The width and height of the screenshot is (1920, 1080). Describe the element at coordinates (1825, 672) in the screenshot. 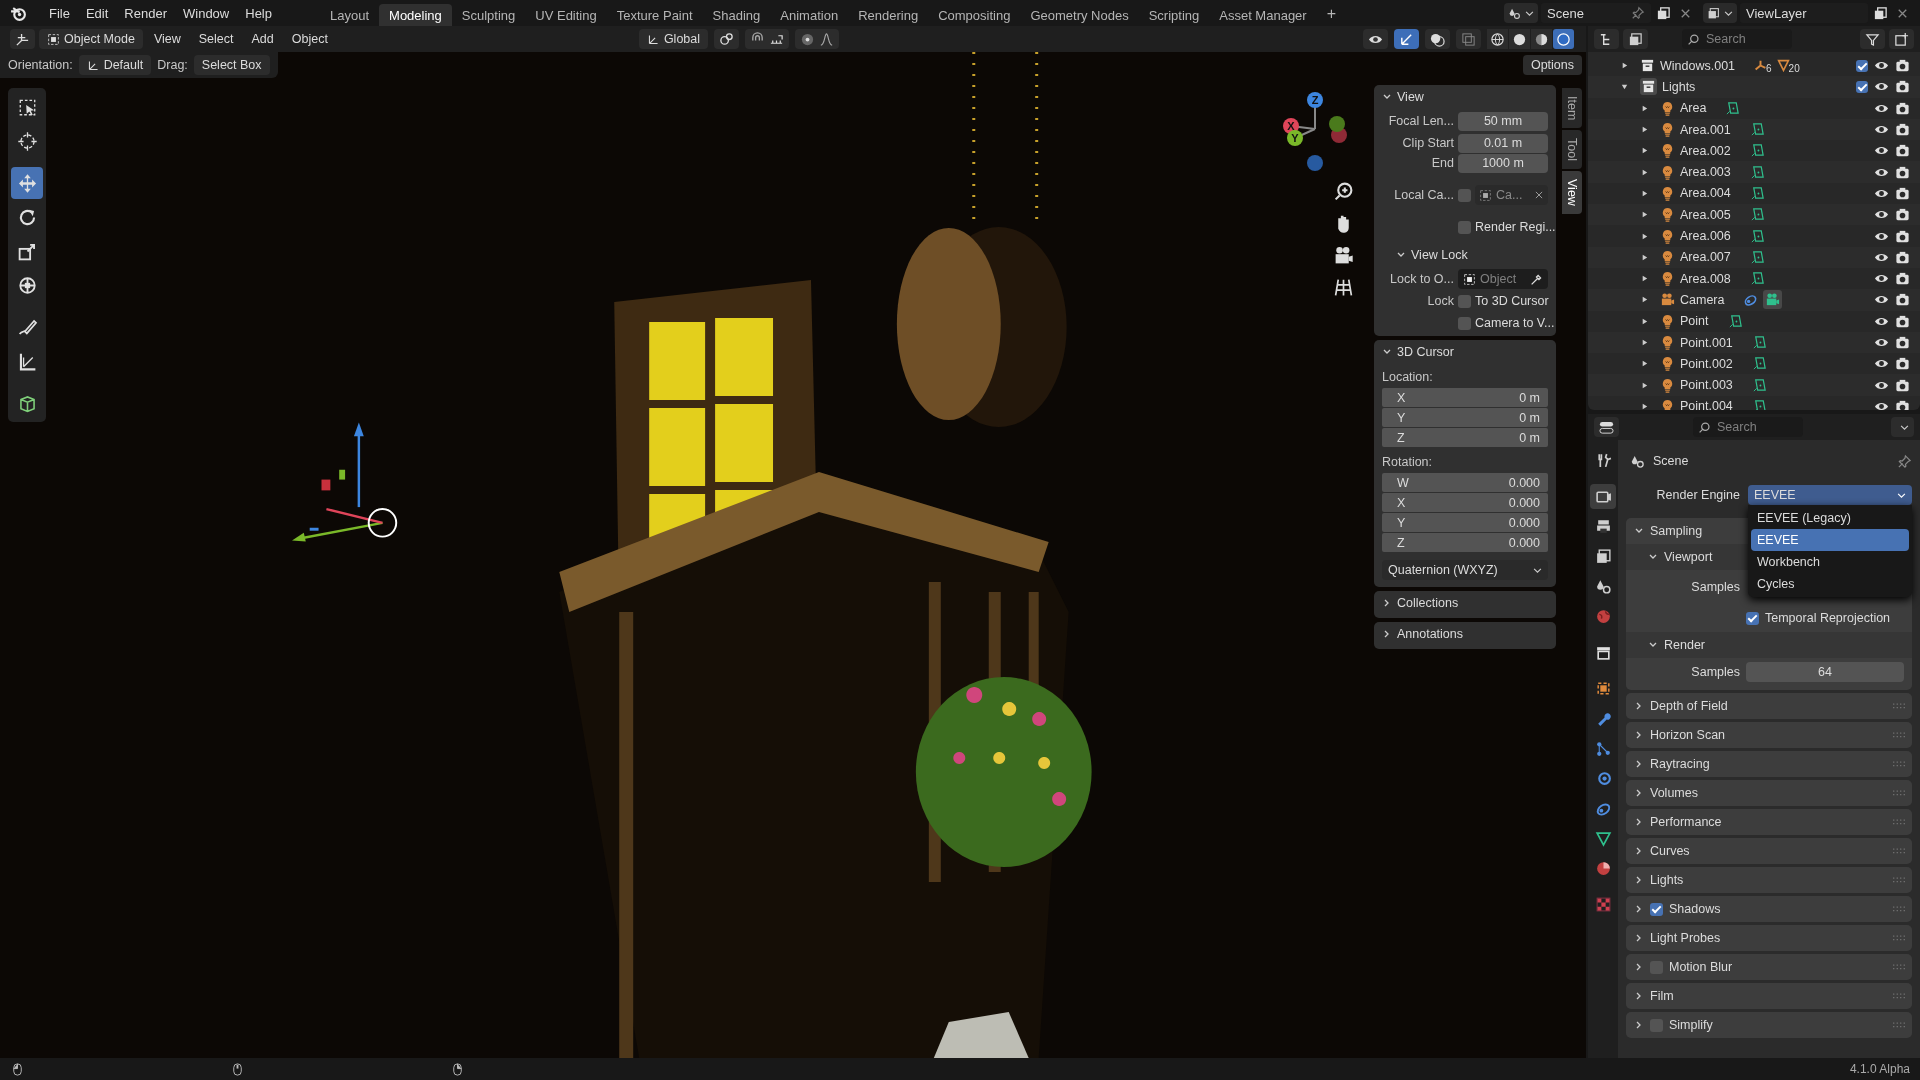

I see `number-field: 64` at that location.